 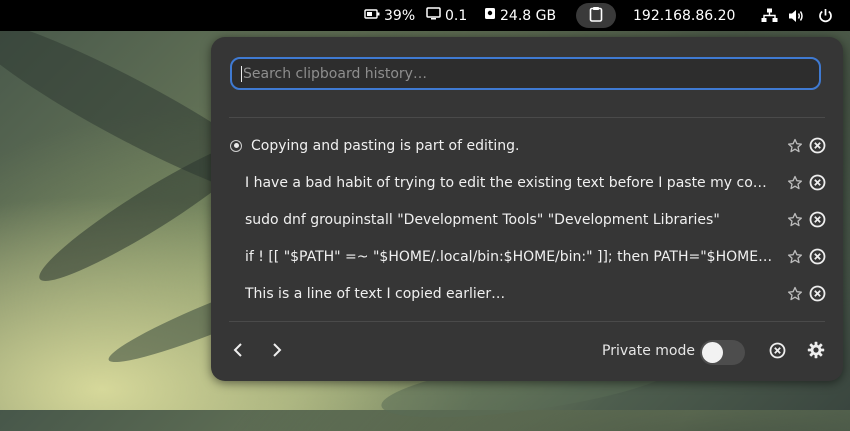 I want to click on disk-indicator: 24.8 GB, so click(x=520, y=15).